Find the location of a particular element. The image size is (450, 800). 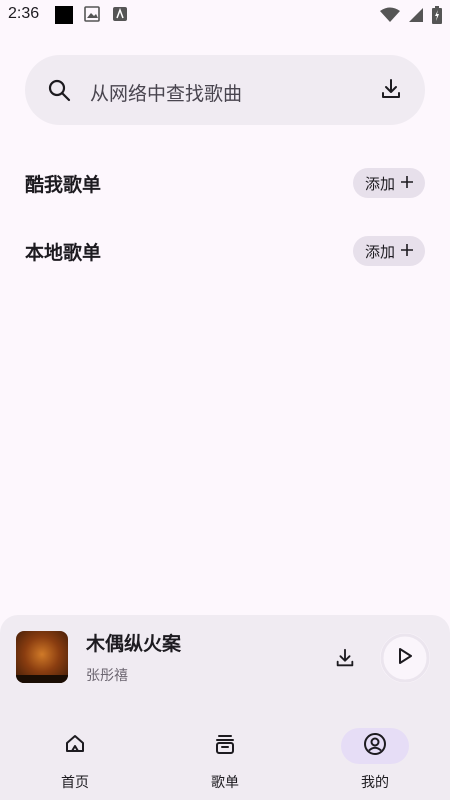

song-artist: 张彤禧 is located at coordinates (107, 676).